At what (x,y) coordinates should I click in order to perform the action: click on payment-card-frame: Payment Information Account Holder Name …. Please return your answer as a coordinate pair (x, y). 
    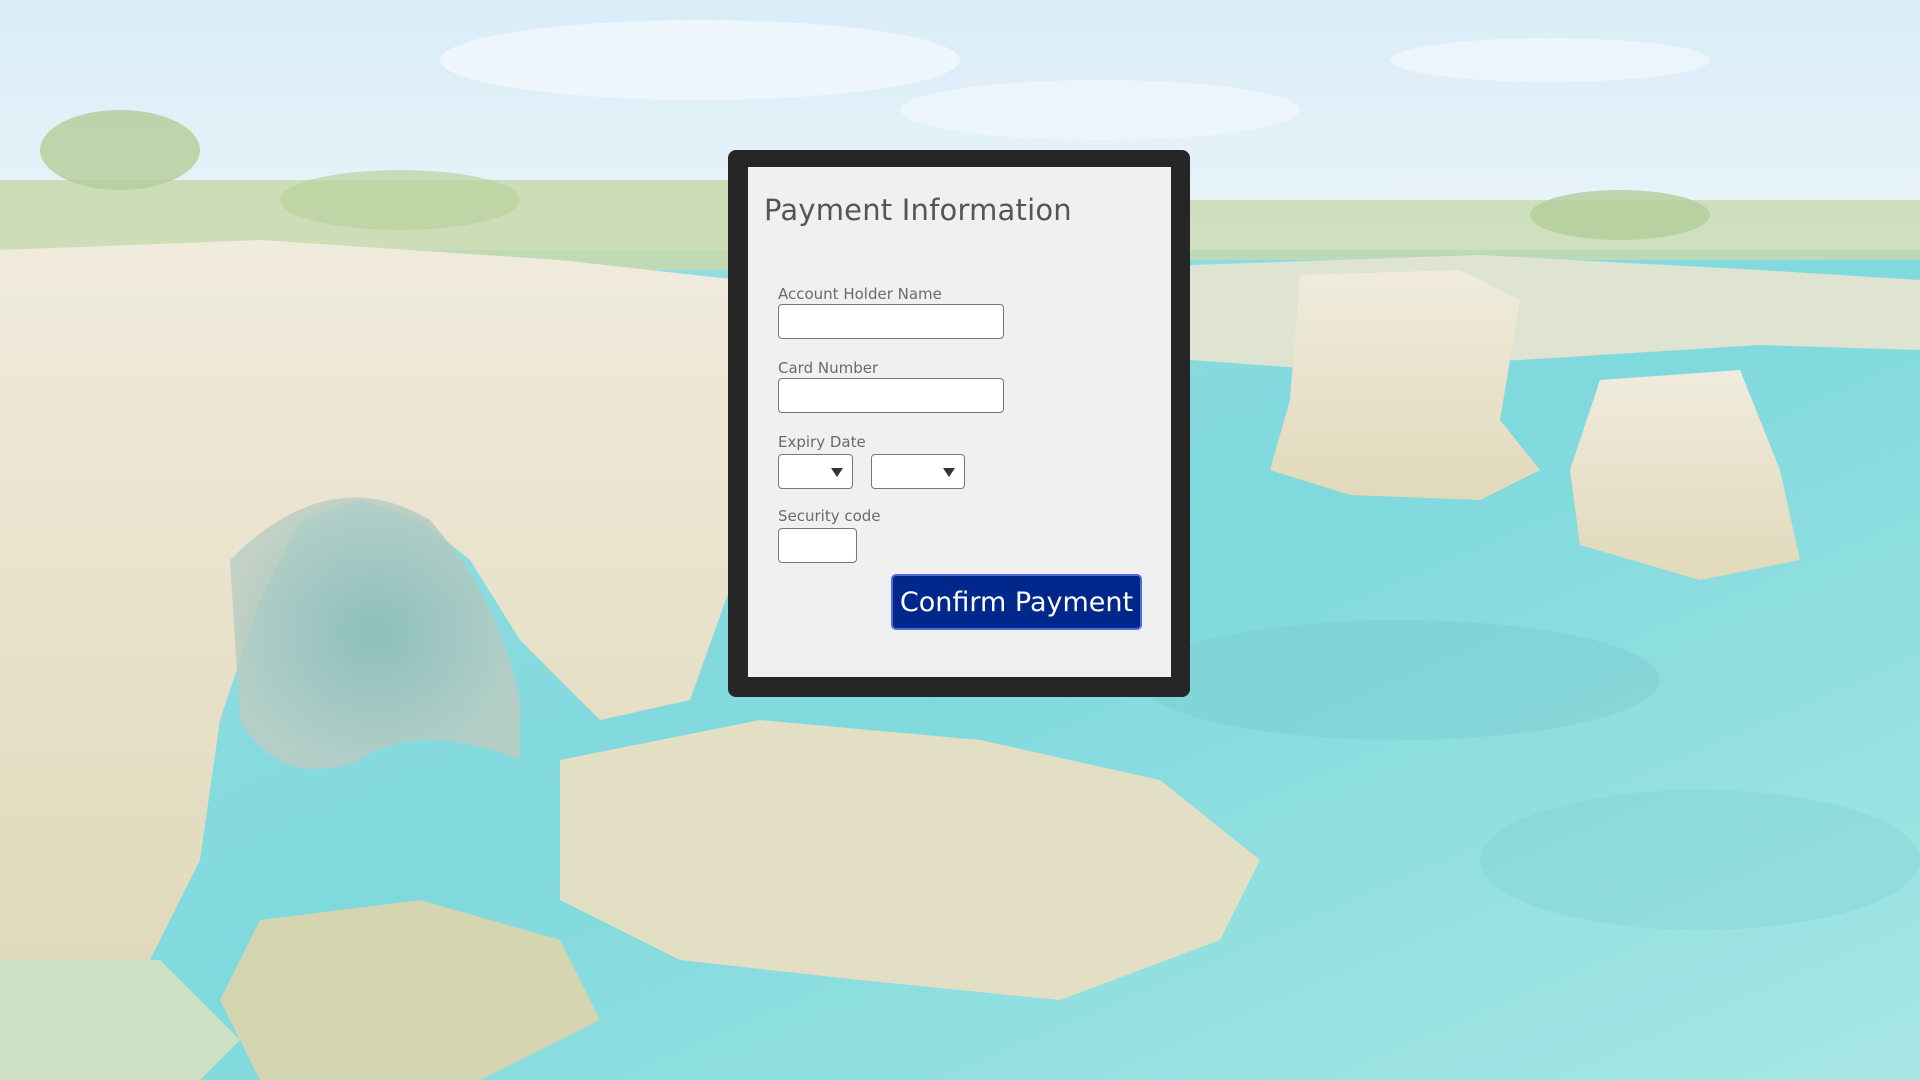
    Looking at the image, I should click on (959, 423).